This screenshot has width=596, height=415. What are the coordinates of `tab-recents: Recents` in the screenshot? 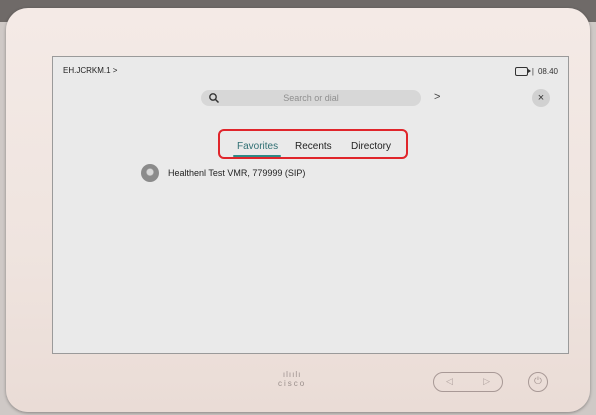 It's located at (313, 146).